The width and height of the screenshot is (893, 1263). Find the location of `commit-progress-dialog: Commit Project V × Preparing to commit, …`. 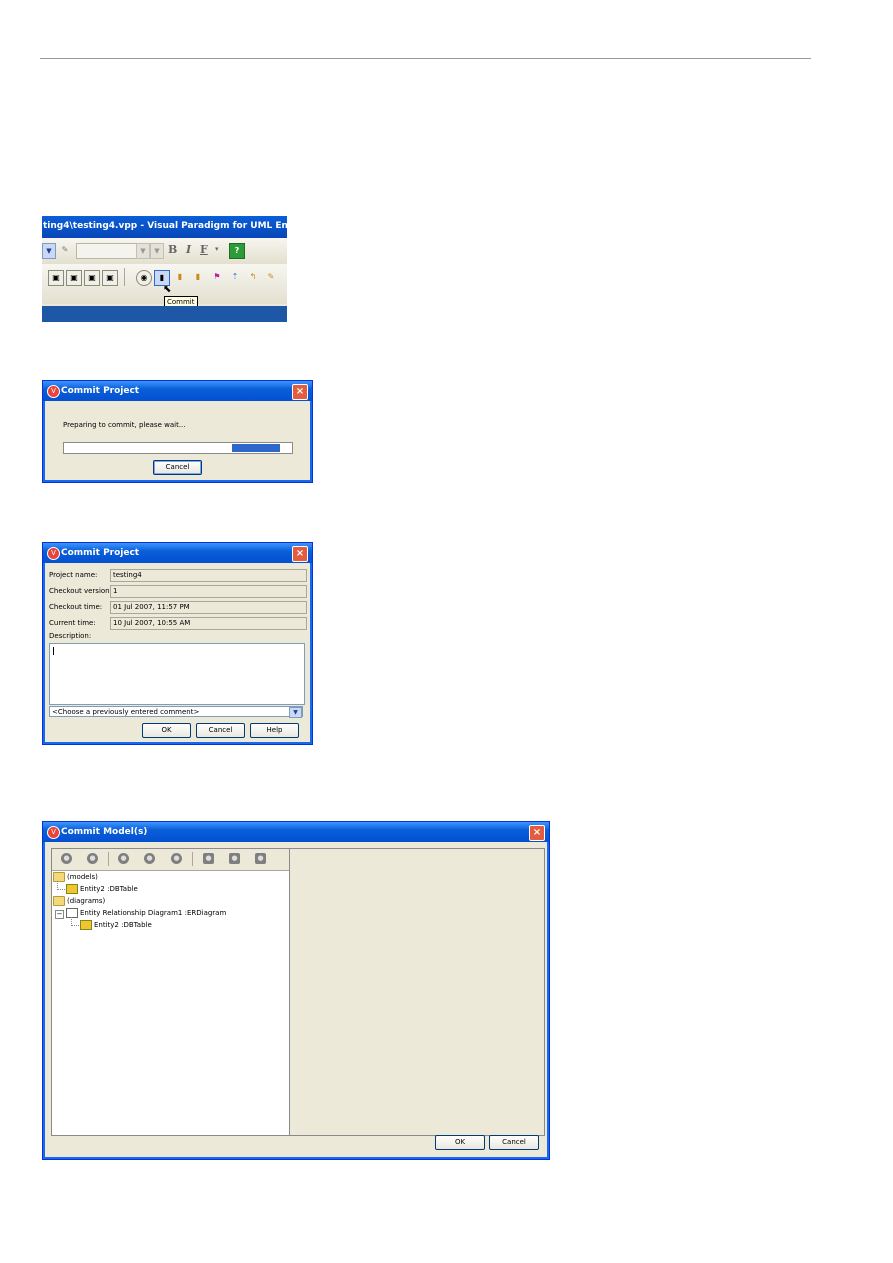

commit-progress-dialog: Commit Project V × Preparing to commit, … is located at coordinates (177, 431).